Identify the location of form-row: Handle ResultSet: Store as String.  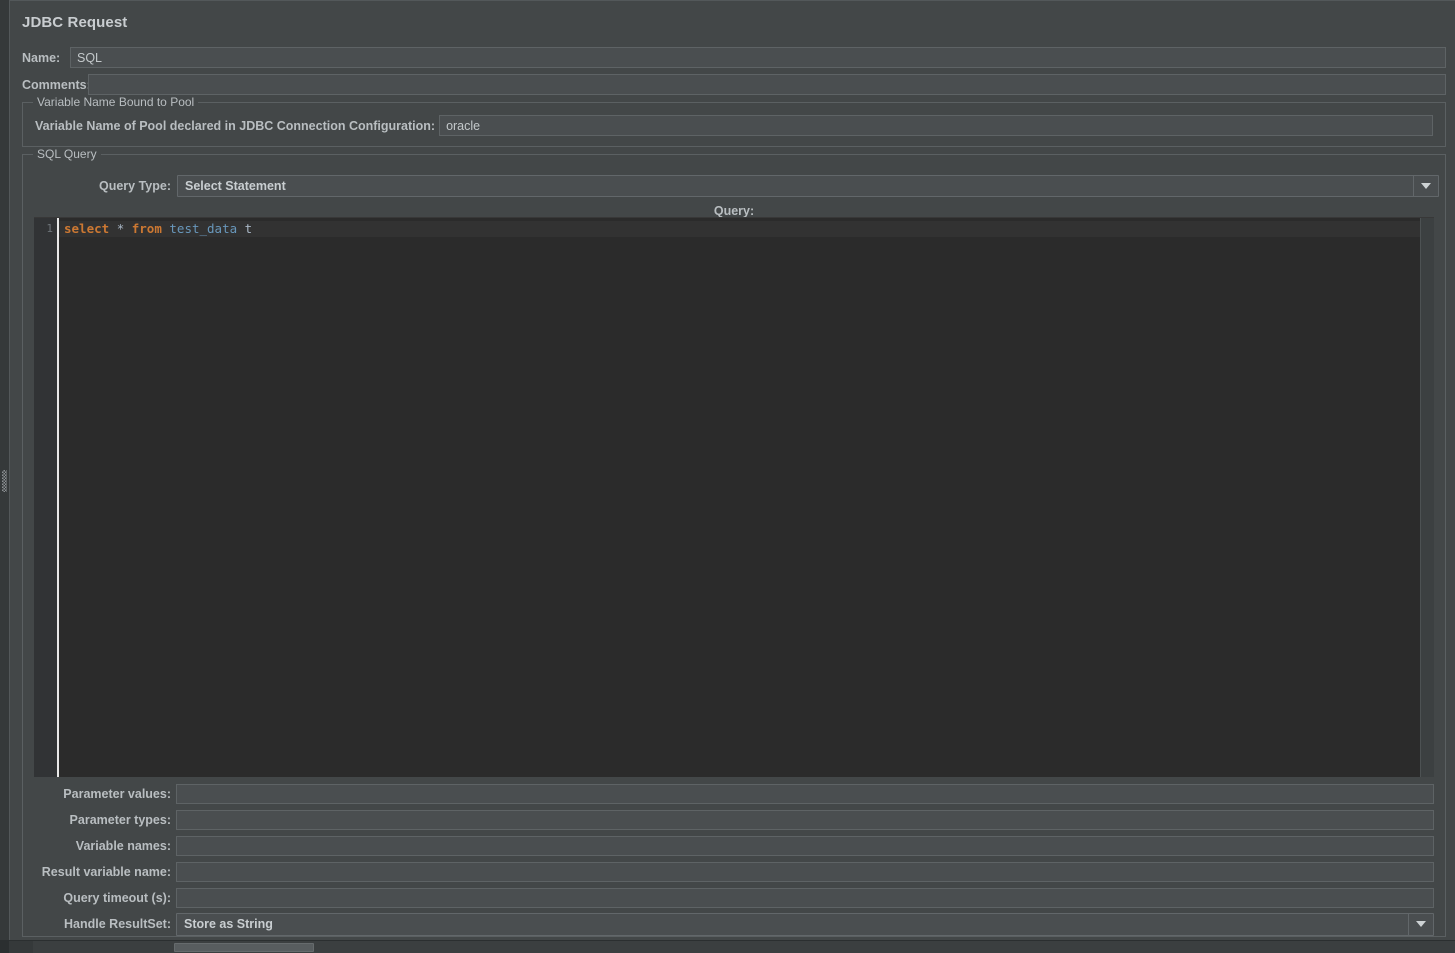
(734, 924).